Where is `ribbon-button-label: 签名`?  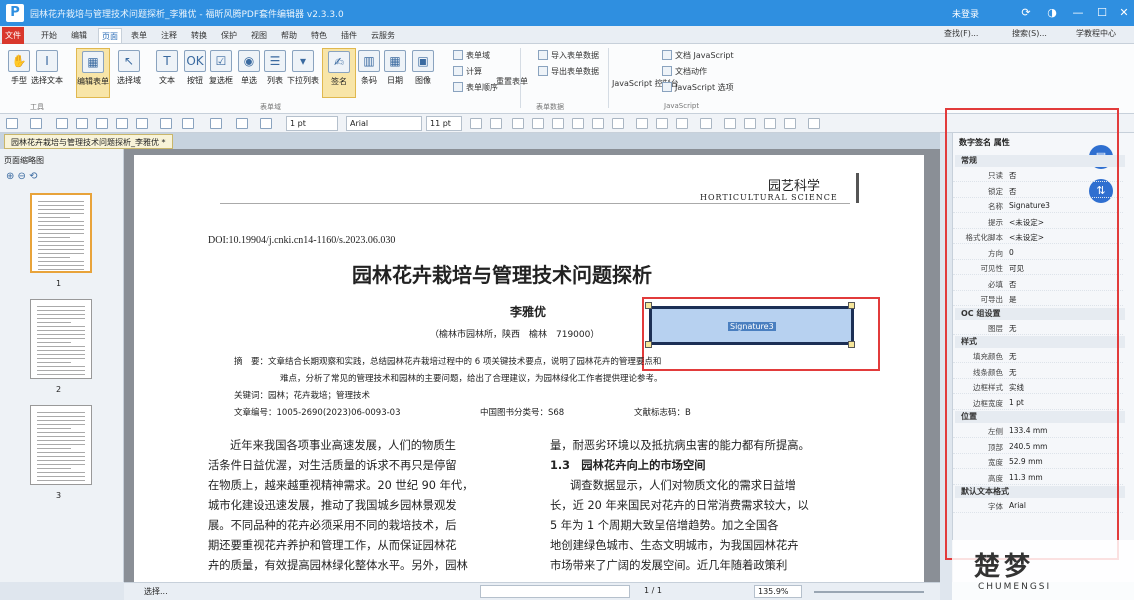 ribbon-button-label: 签名 is located at coordinates (339, 81).